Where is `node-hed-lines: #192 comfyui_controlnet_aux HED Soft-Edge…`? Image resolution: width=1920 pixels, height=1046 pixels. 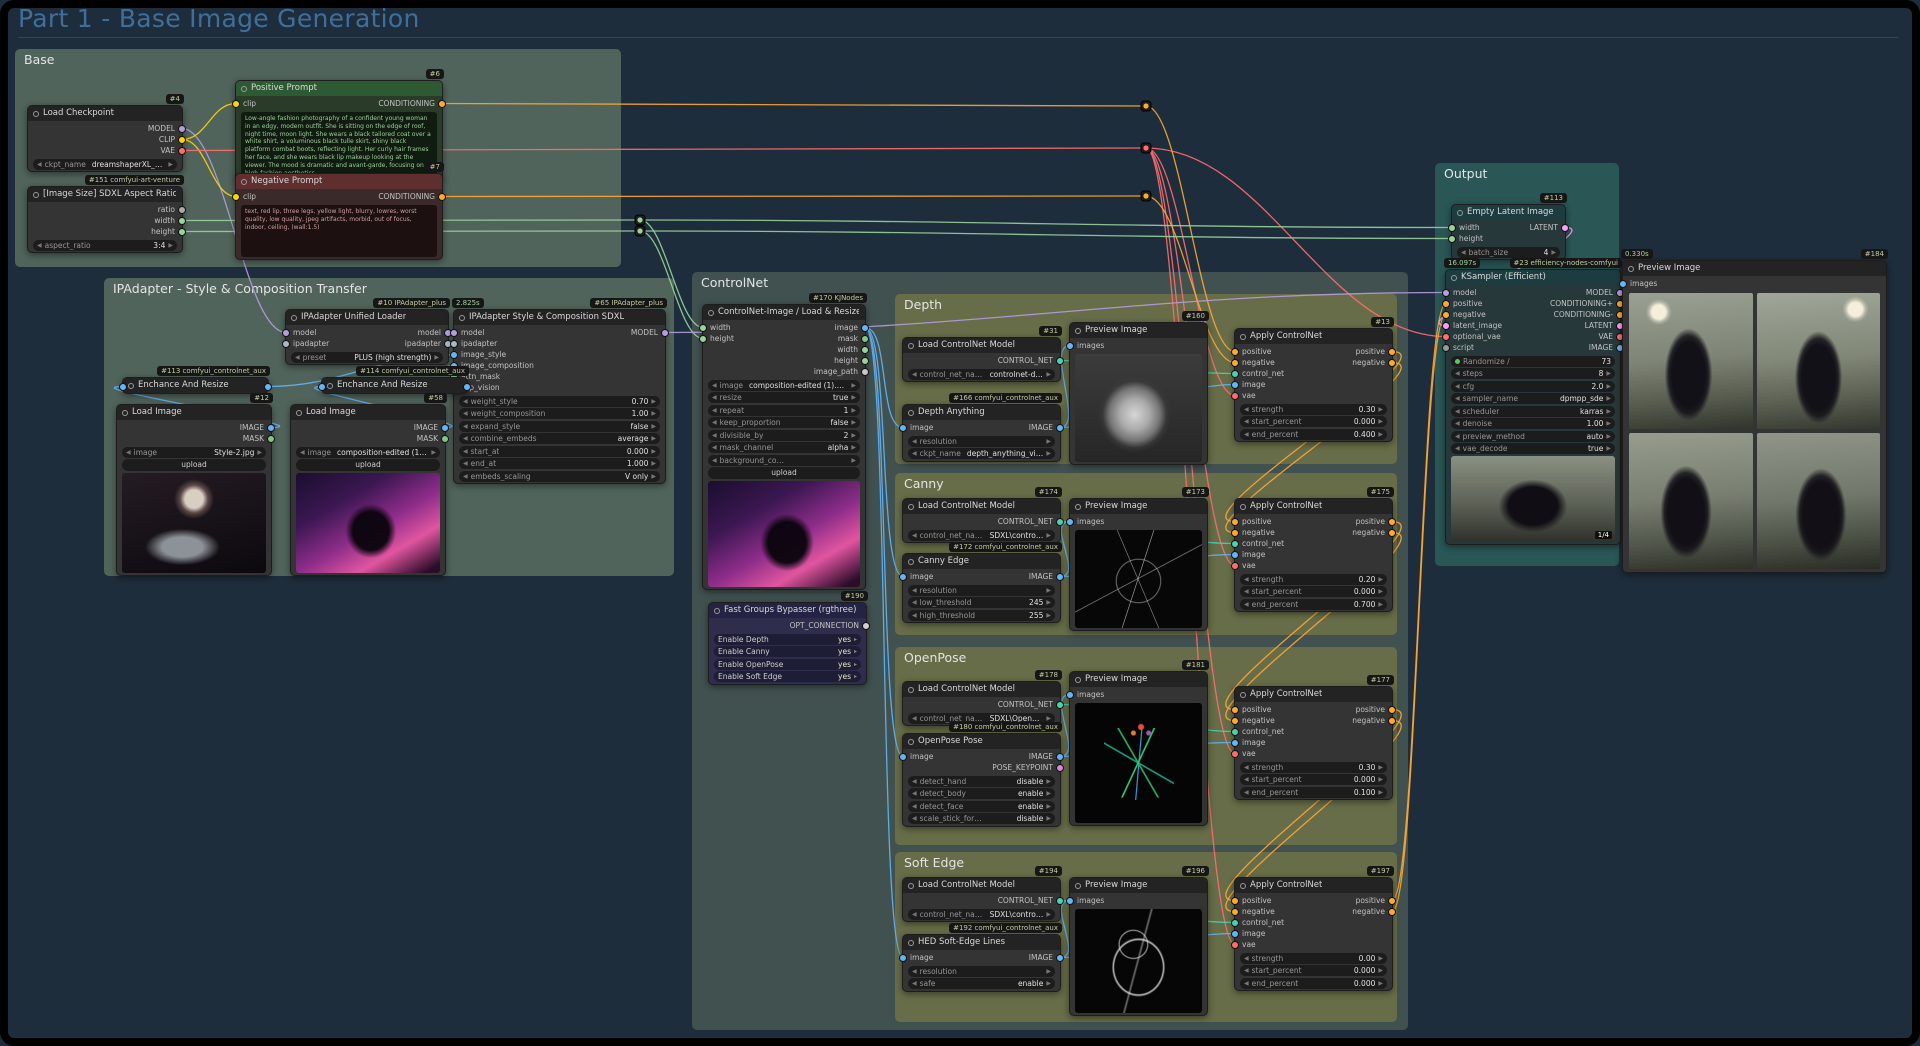
node-hed-lines: #192 comfyui_controlnet_aux HED Soft-Edge… is located at coordinates (981, 957).